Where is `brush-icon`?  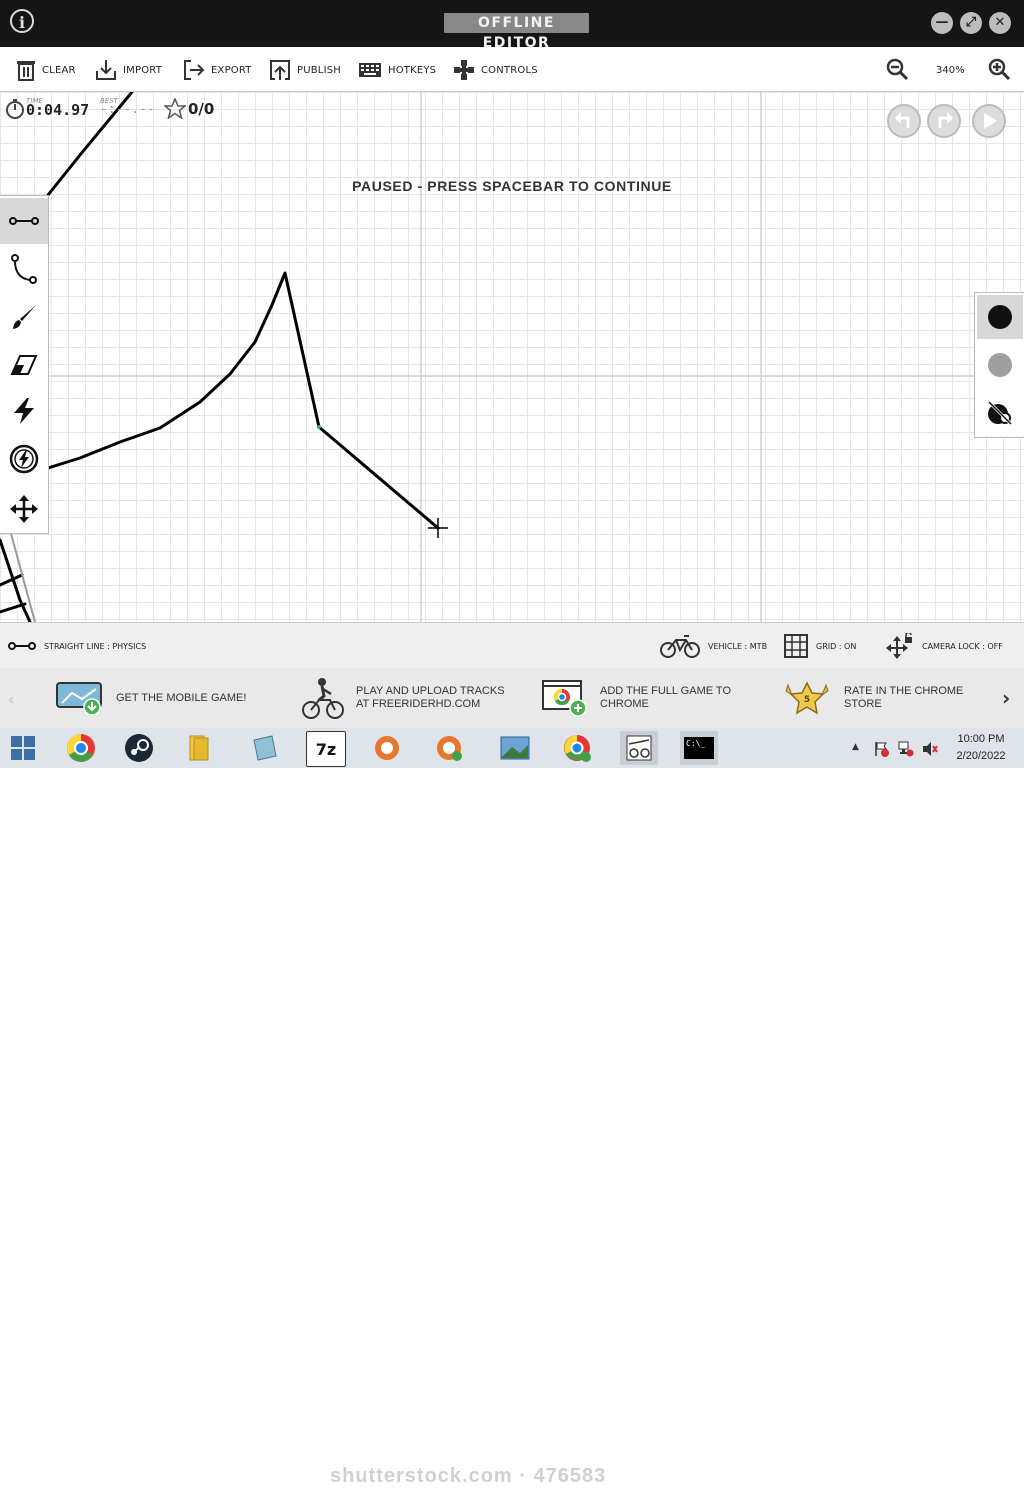 brush-icon is located at coordinates (24, 317).